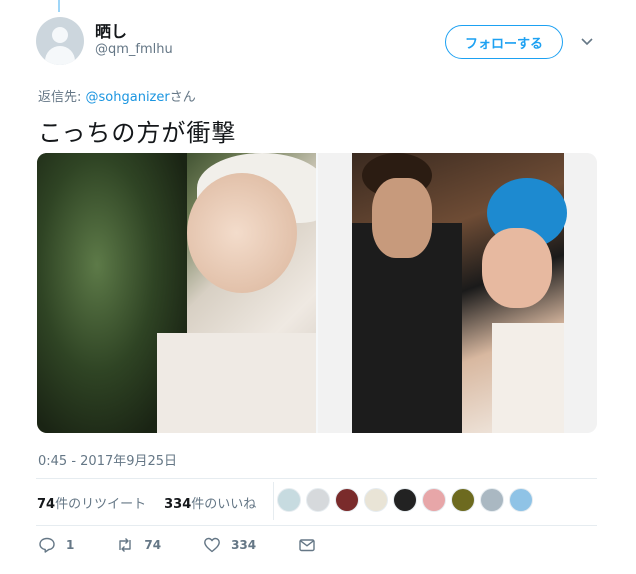  I want to click on like-count: 334, so click(244, 545).